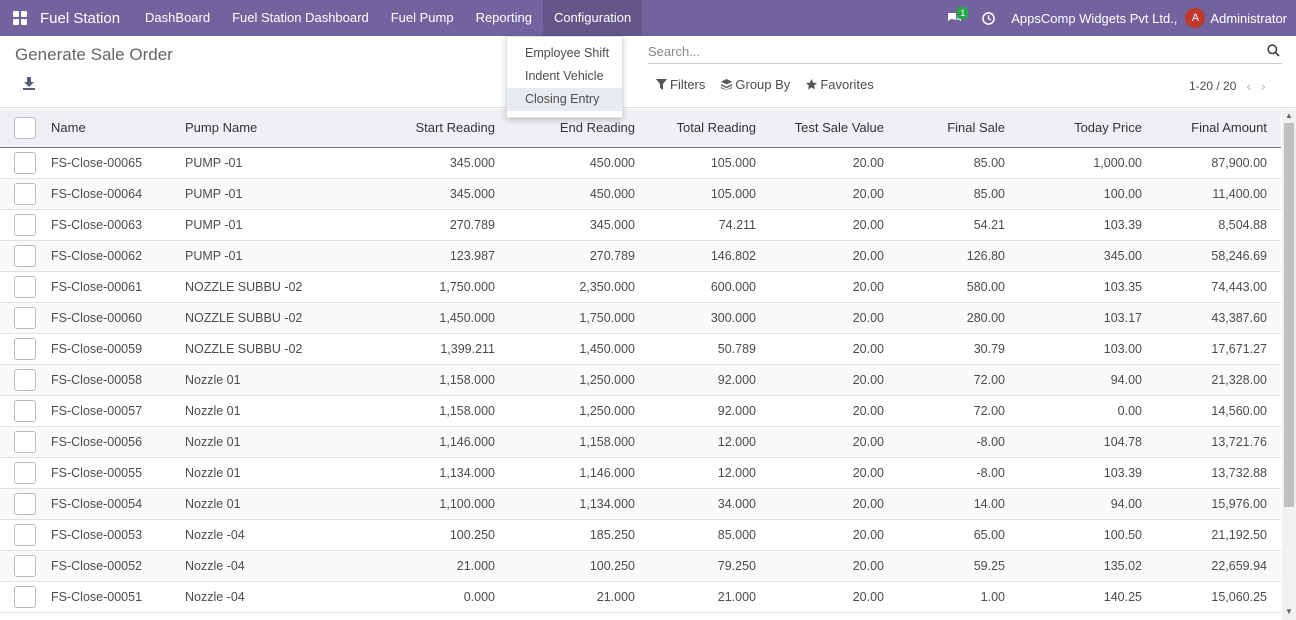 Image resolution: width=1296 pixels, height=620 pixels. I want to click on vertical-scrollbar: ▲ ▼, so click(1289, 364).